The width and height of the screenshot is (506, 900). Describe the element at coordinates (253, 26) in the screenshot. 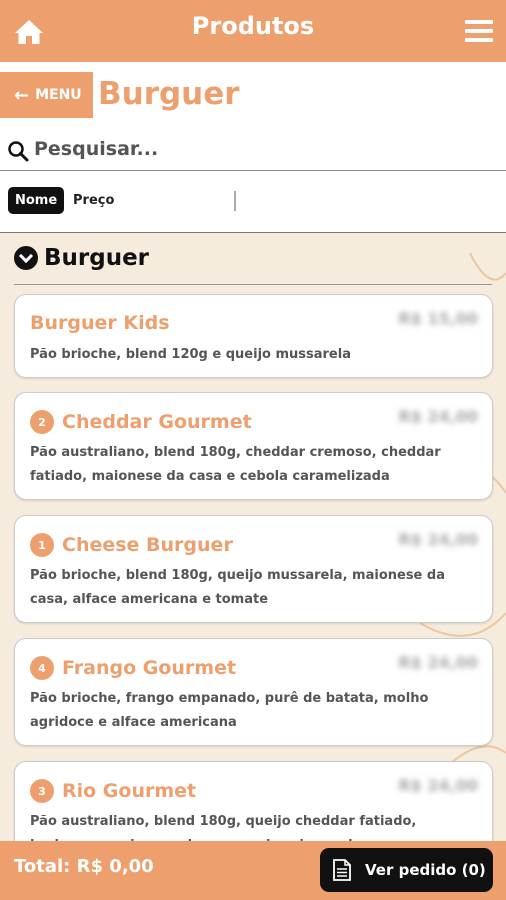

I see `top-bar-title: Produtos` at that location.